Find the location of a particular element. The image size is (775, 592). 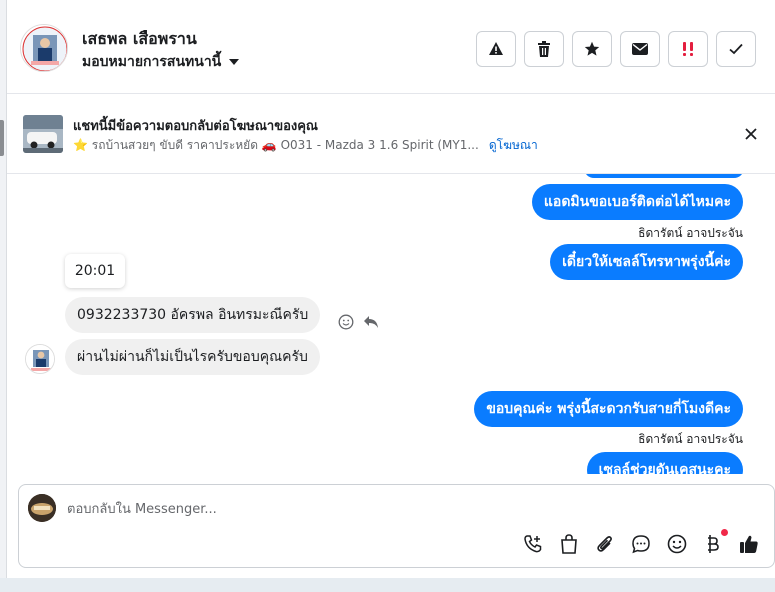

ad-thumbnail is located at coordinates (43, 134).